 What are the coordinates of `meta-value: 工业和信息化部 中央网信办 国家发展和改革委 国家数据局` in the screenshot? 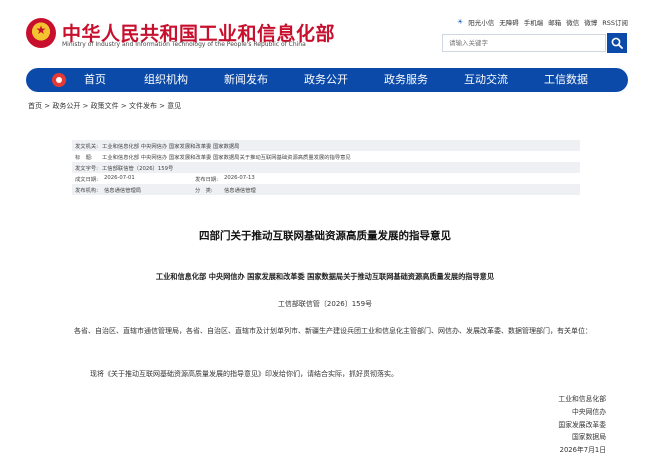 It's located at (171, 146).